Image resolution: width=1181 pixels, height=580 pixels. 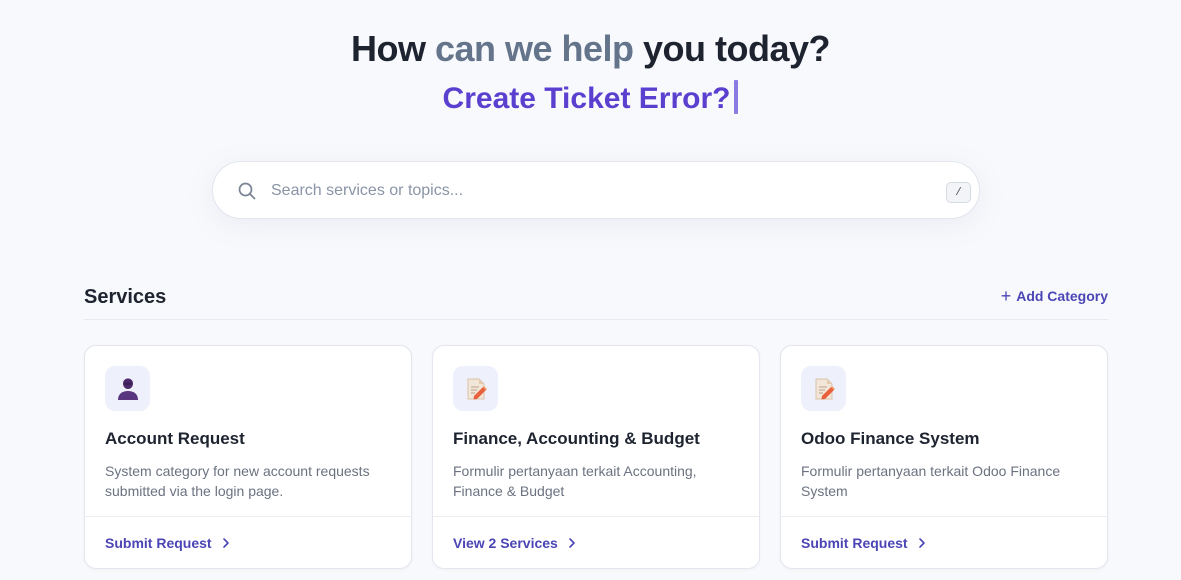 What do you see at coordinates (505, 543) in the screenshot?
I see `card-action-label: View 2 Services` at bounding box center [505, 543].